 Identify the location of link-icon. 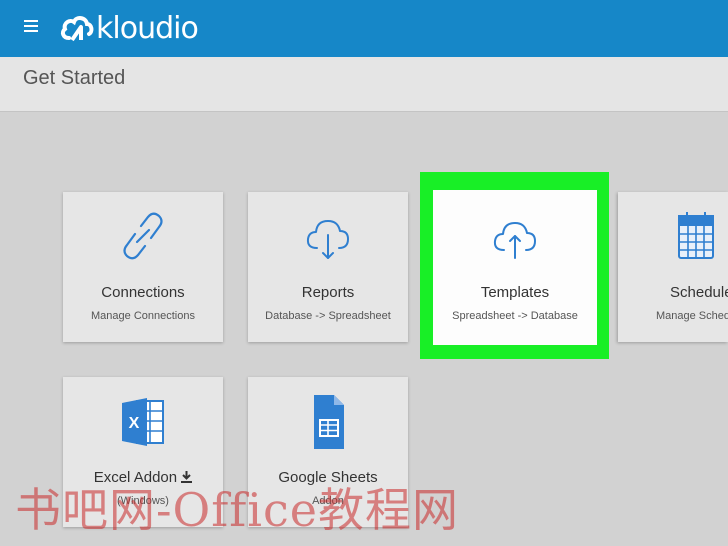
(143, 236).